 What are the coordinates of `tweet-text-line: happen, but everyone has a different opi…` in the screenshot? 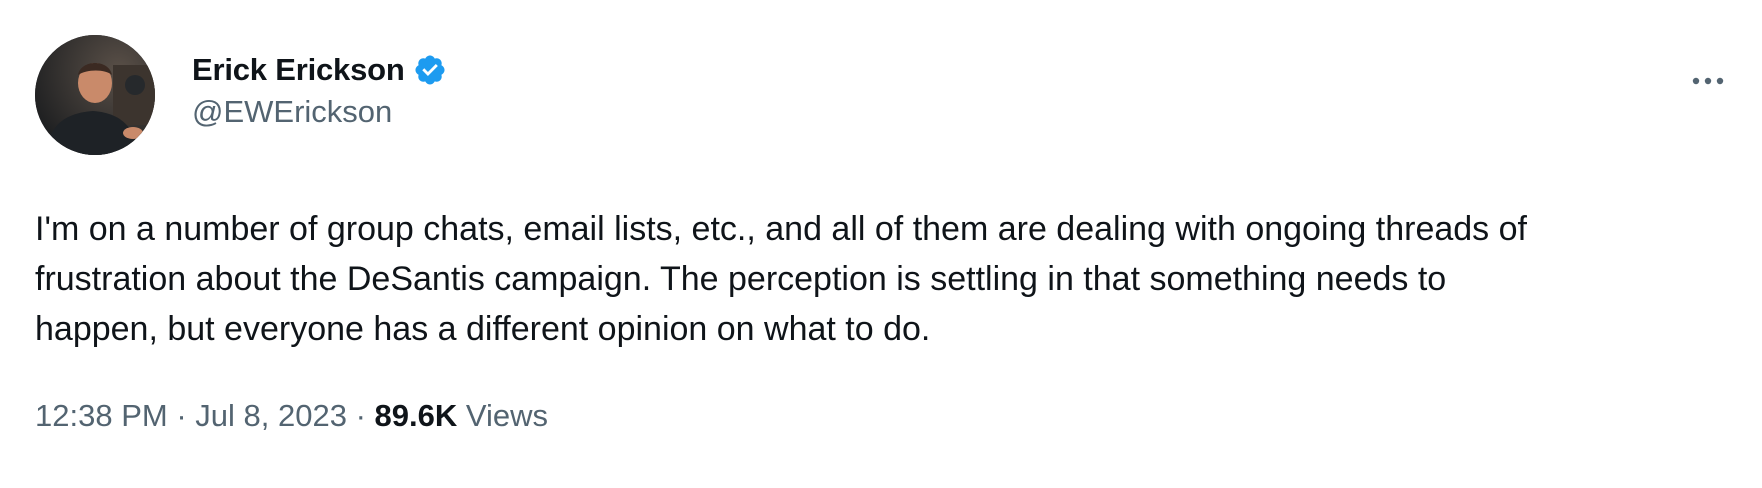 It's located at (483, 329).